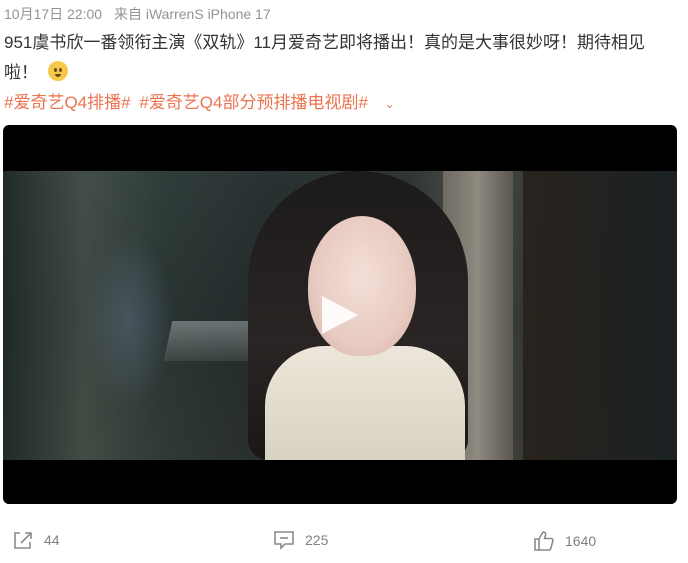 The width and height of the screenshot is (688, 563). I want to click on comment-count: 225, so click(317, 540).